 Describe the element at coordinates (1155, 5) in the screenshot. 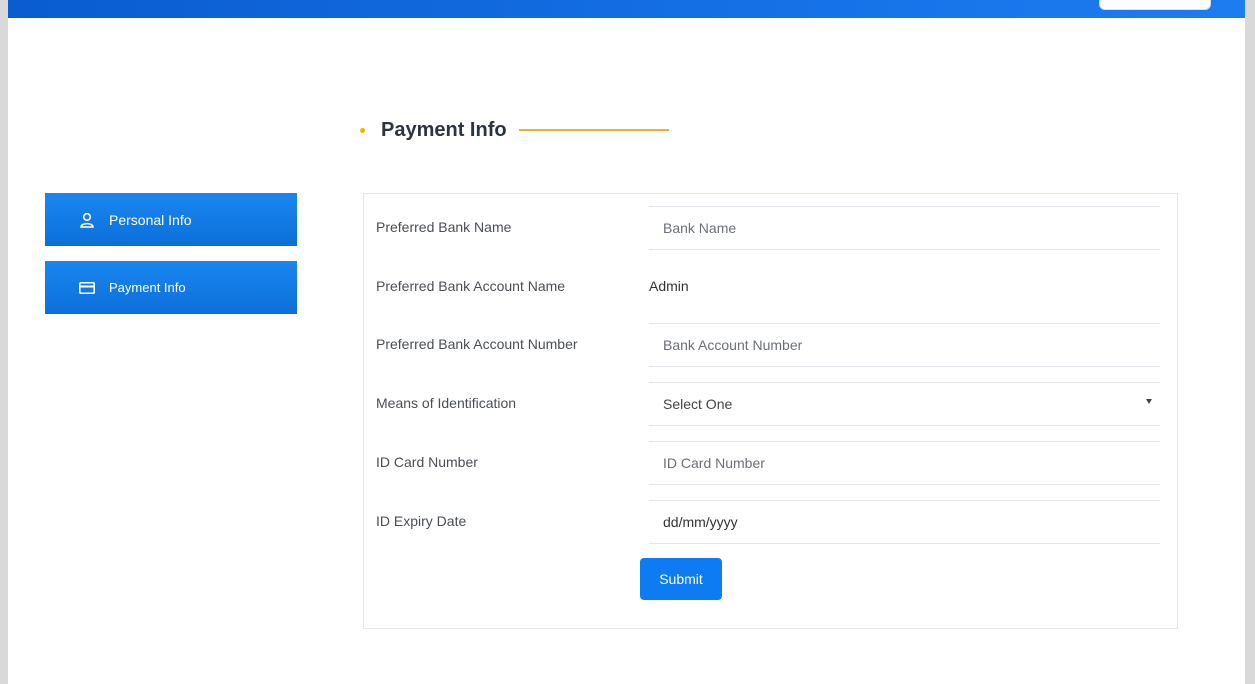

I see `topbar-button` at that location.